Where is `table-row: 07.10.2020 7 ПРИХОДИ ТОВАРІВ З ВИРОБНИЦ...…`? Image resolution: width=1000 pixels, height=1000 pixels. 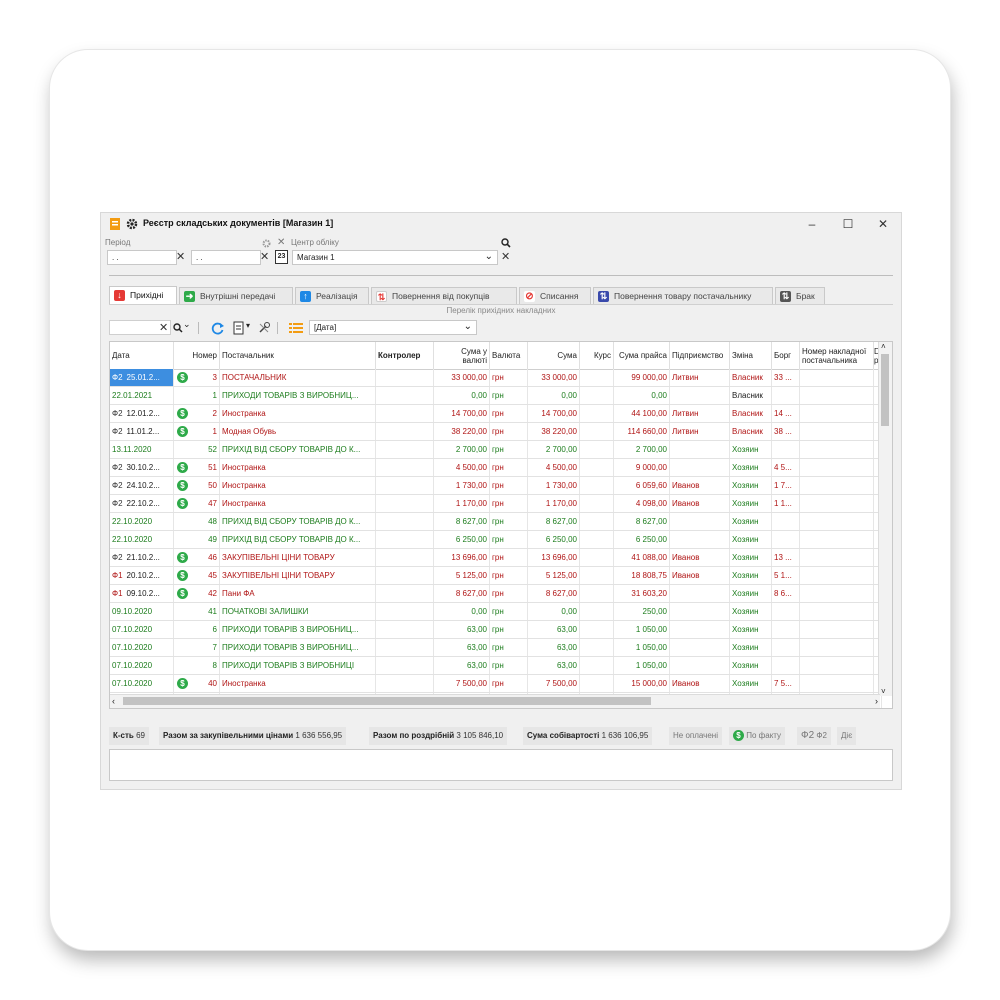 table-row: 07.10.2020 7 ПРИХОДИ ТОВАРІВ З ВИРОБНИЦ...… is located at coordinates (496, 648).